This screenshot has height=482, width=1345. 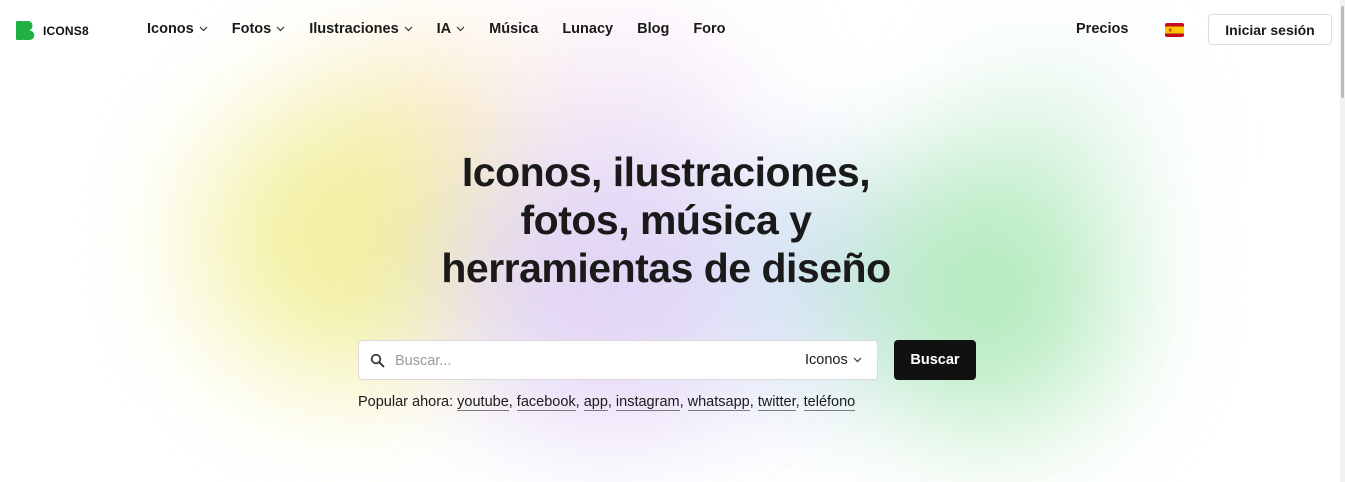 I want to click on search-box: Iconos, so click(x=618, y=360).